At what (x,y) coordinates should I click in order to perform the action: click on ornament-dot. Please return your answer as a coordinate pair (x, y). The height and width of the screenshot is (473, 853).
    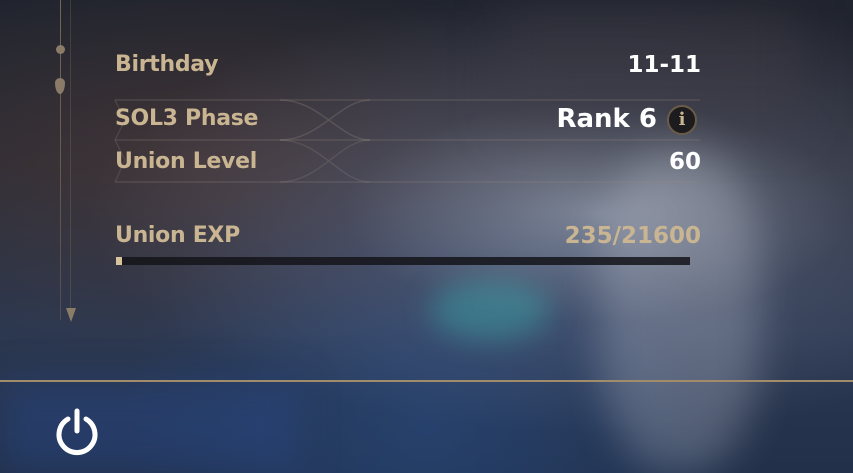
    Looking at the image, I should click on (60, 49).